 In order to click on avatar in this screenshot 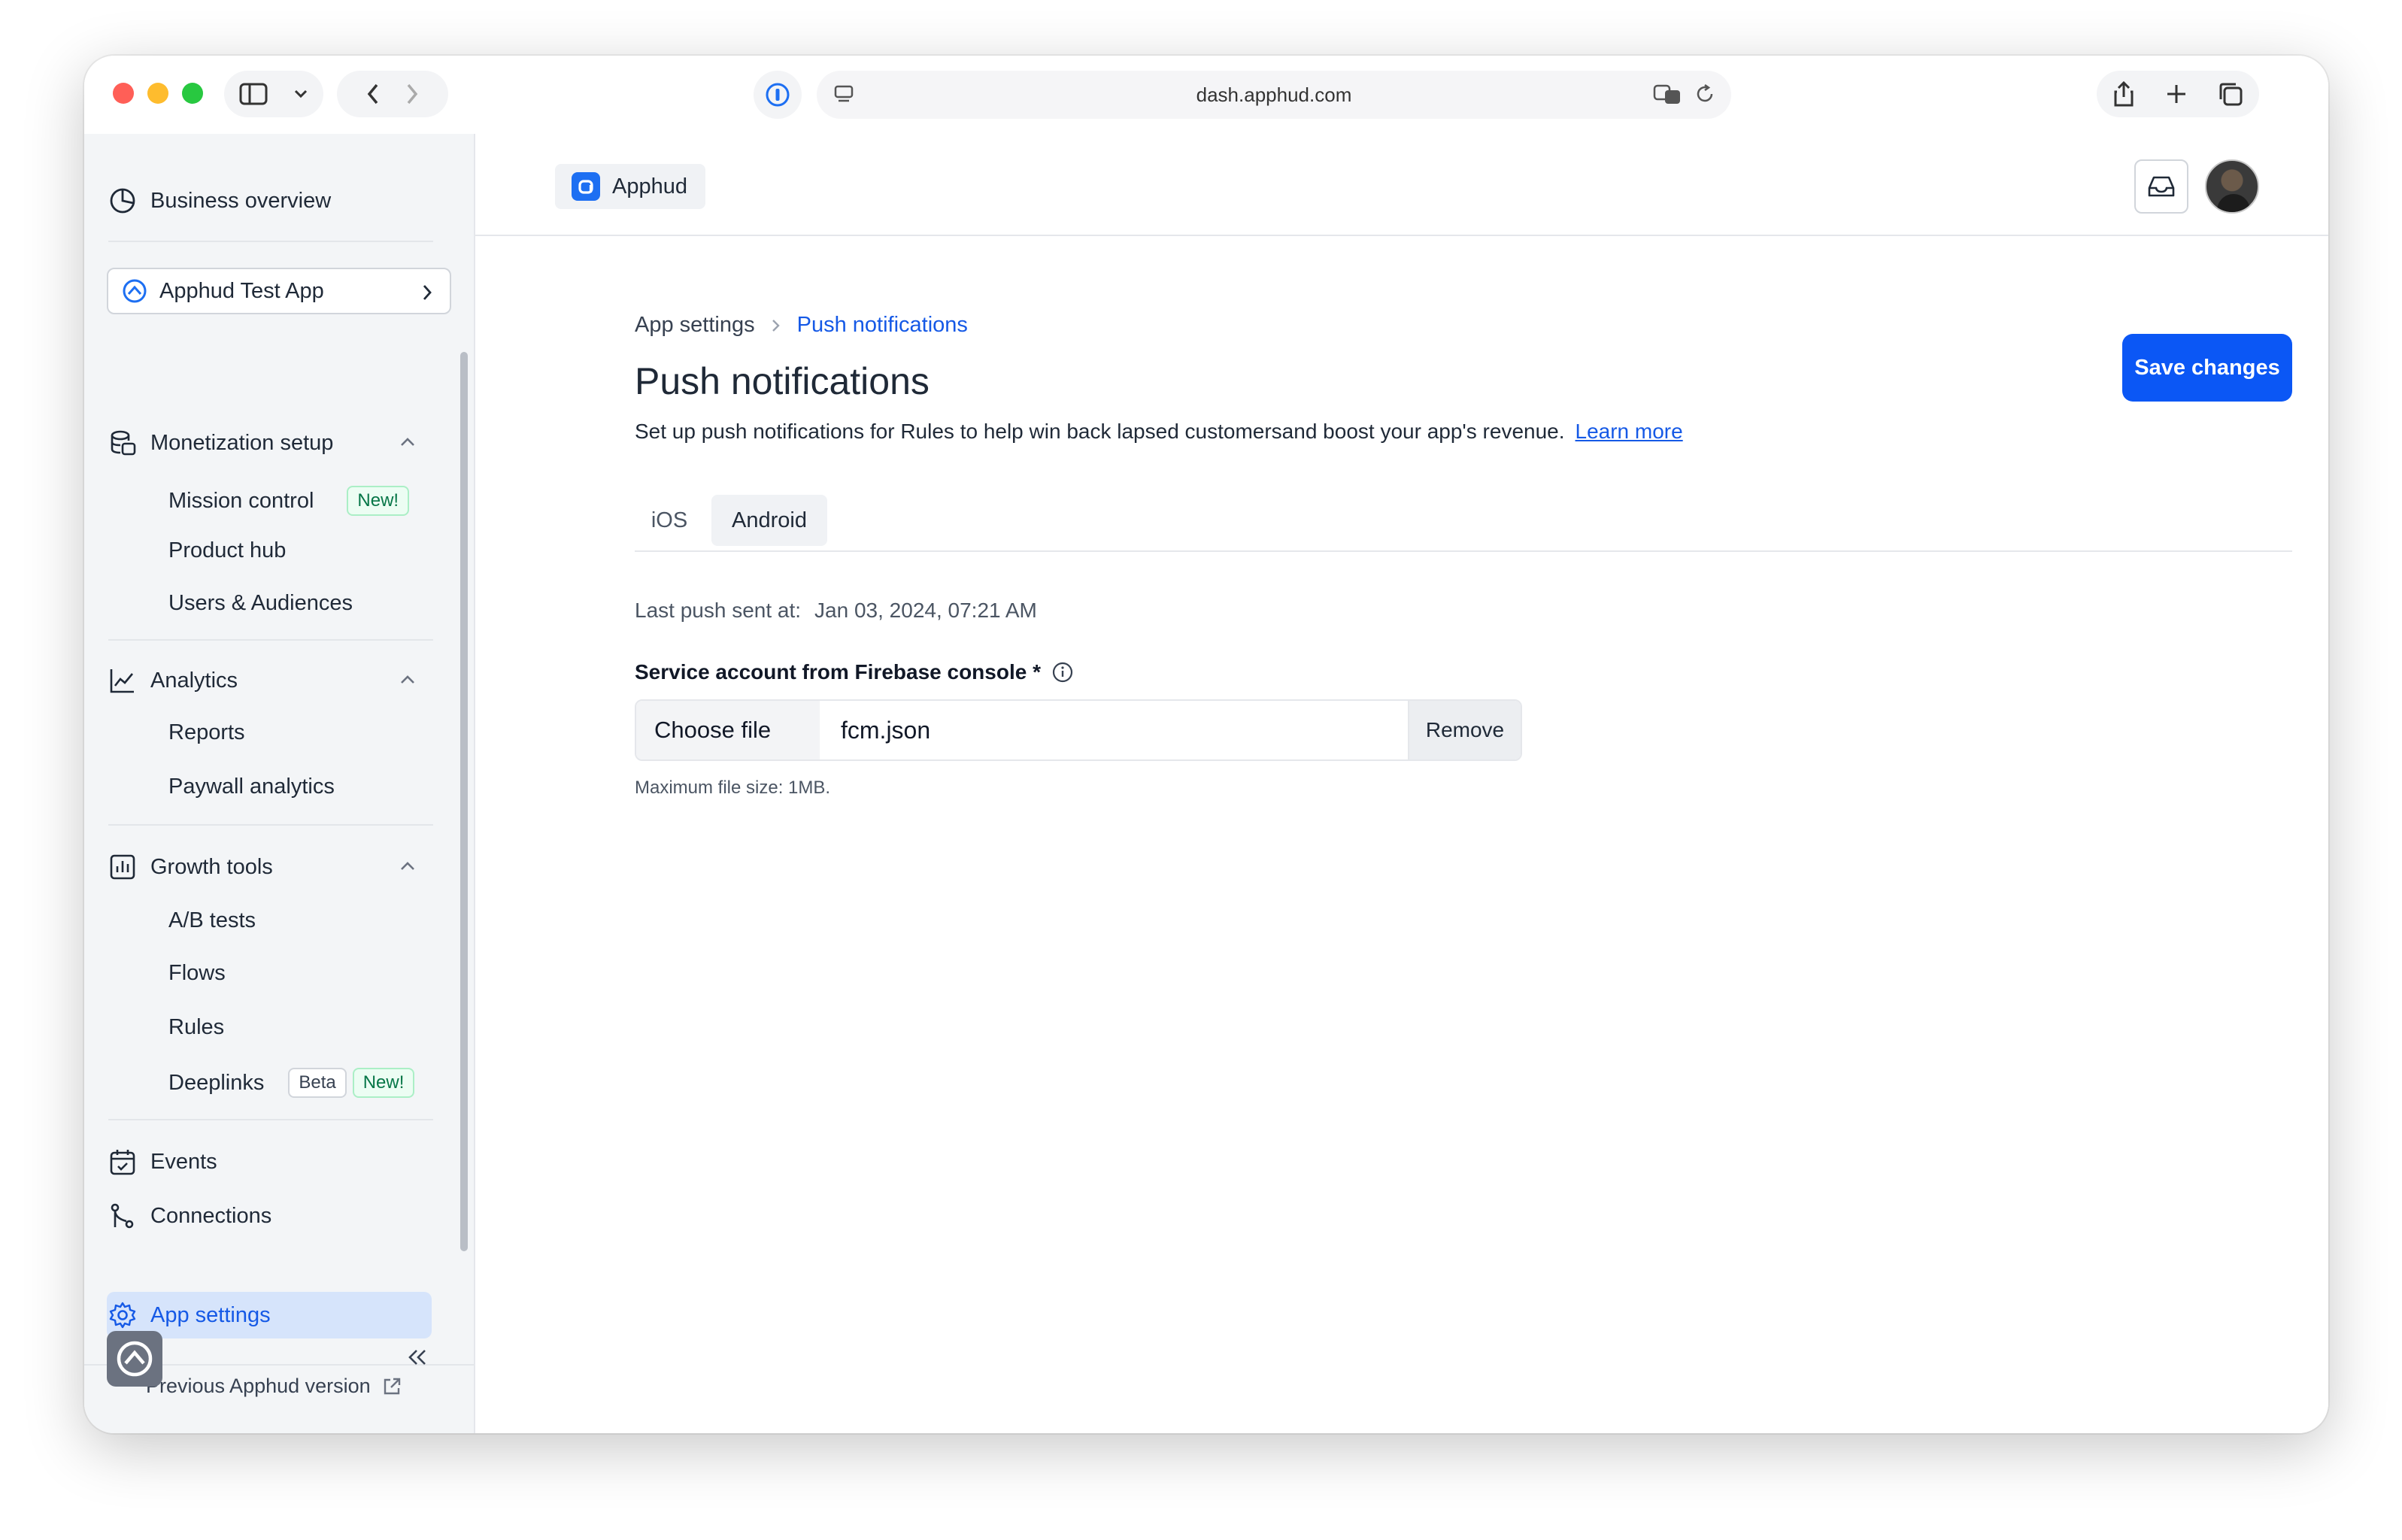, I will do `click(2232, 186)`.